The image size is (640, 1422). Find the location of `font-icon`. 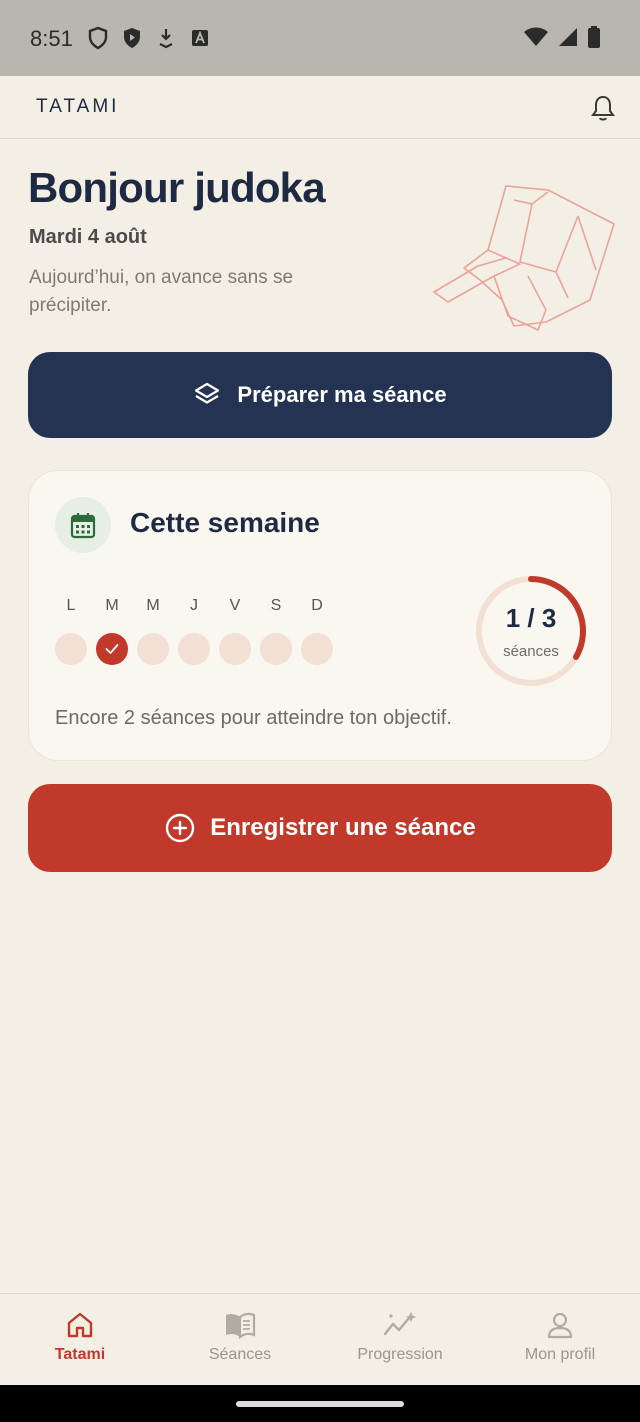

font-icon is located at coordinates (200, 38).